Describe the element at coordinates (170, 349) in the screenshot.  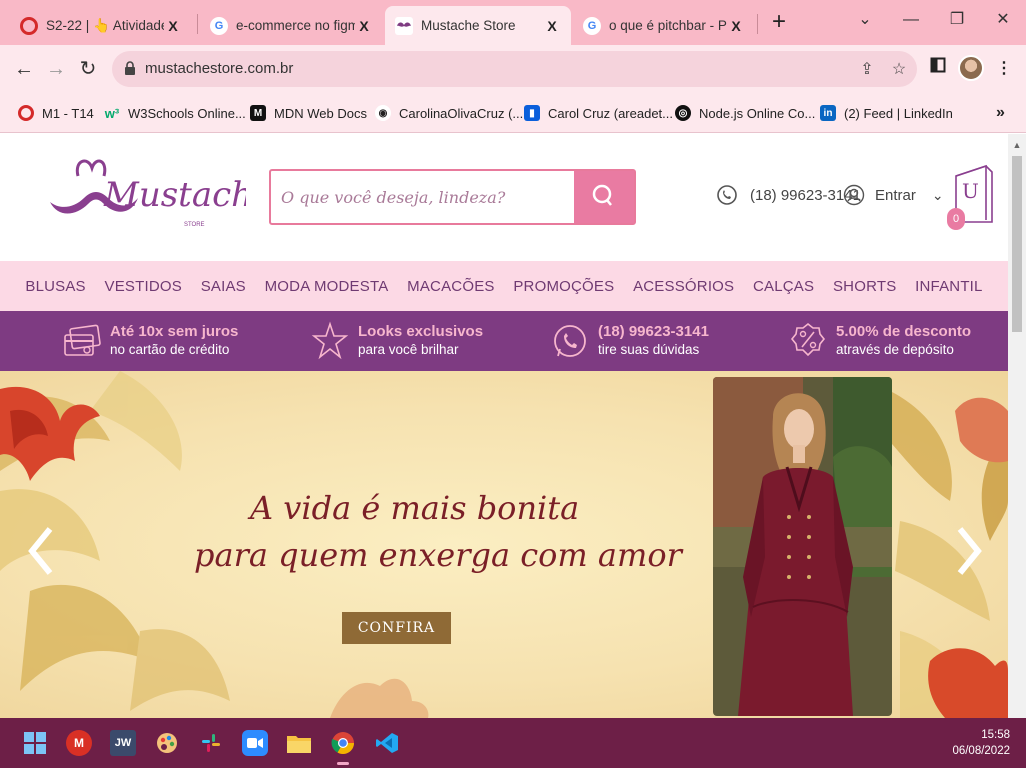
I see `benefit-subtitle: no cartão de crédito` at that location.